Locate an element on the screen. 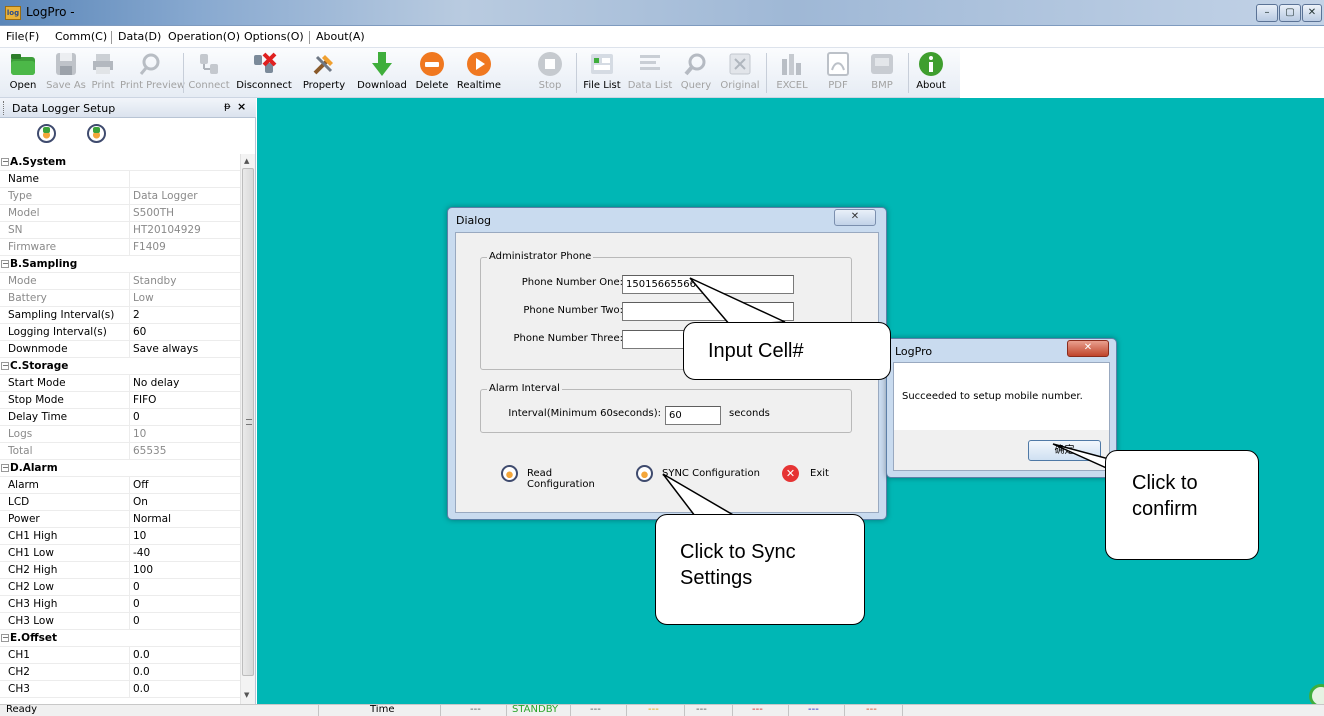  grid-row-value: 2 is located at coordinates (136, 315).